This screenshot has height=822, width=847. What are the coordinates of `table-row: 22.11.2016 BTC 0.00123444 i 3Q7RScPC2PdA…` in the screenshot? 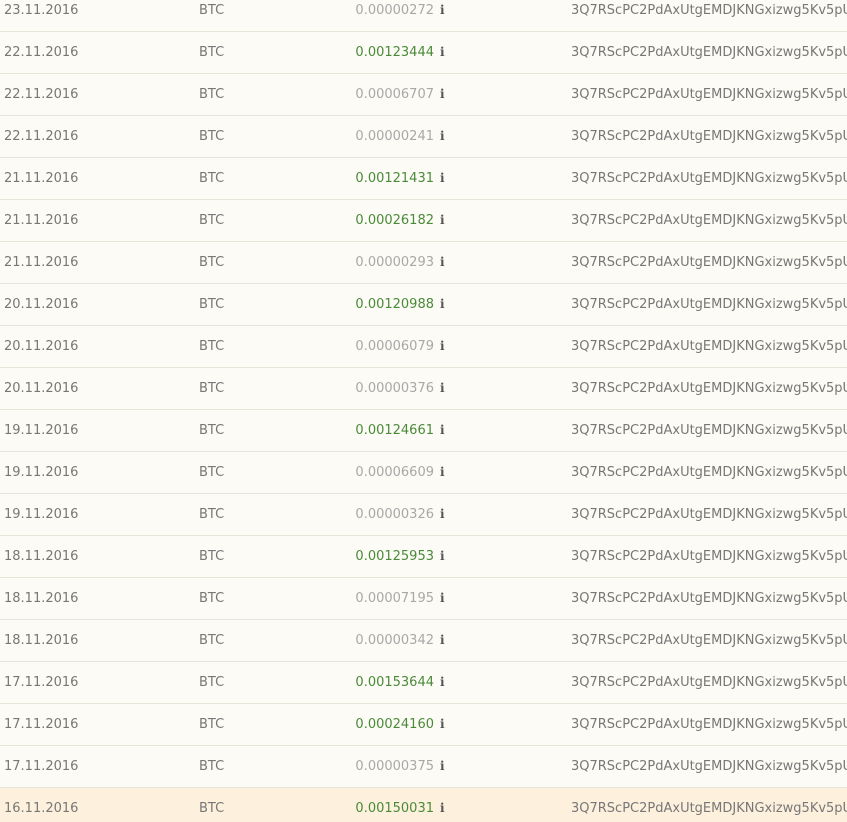 It's located at (423, 53).